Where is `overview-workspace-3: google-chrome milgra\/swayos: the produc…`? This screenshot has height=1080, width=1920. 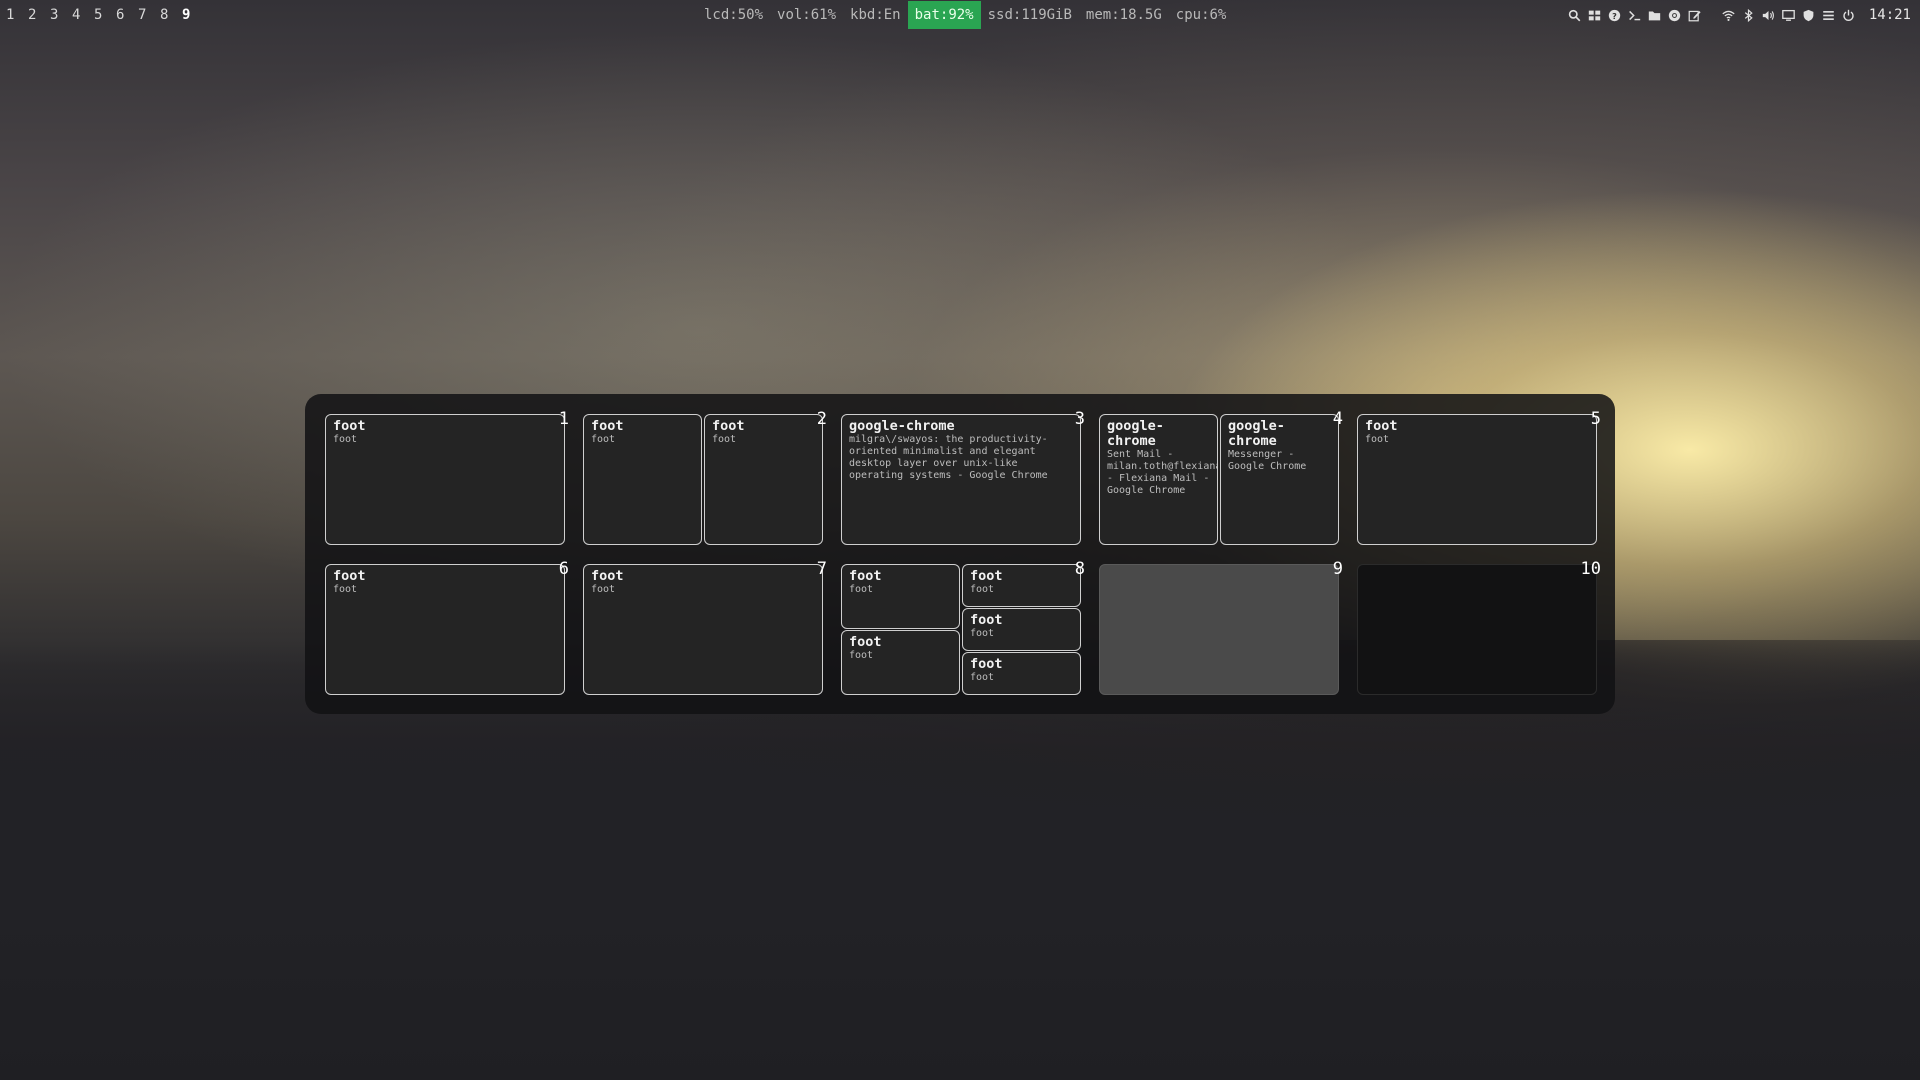
overview-workspace-3: google-chrome milgra\/swayos: the produc… is located at coordinates (963, 477).